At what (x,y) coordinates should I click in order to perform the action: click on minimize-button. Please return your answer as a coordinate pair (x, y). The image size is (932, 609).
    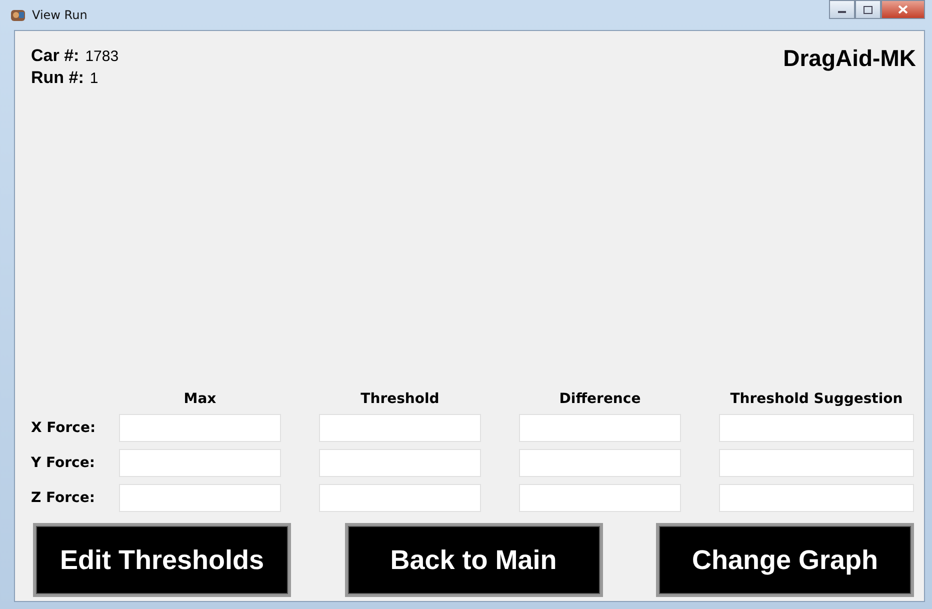
    Looking at the image, I should click on (842, 9).